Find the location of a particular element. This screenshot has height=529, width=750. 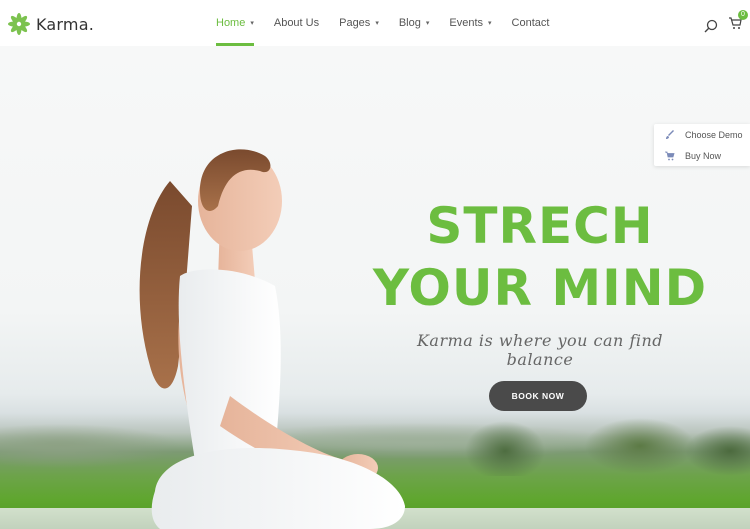

nav-item-label: Blog is located at coordinates (409, 23).